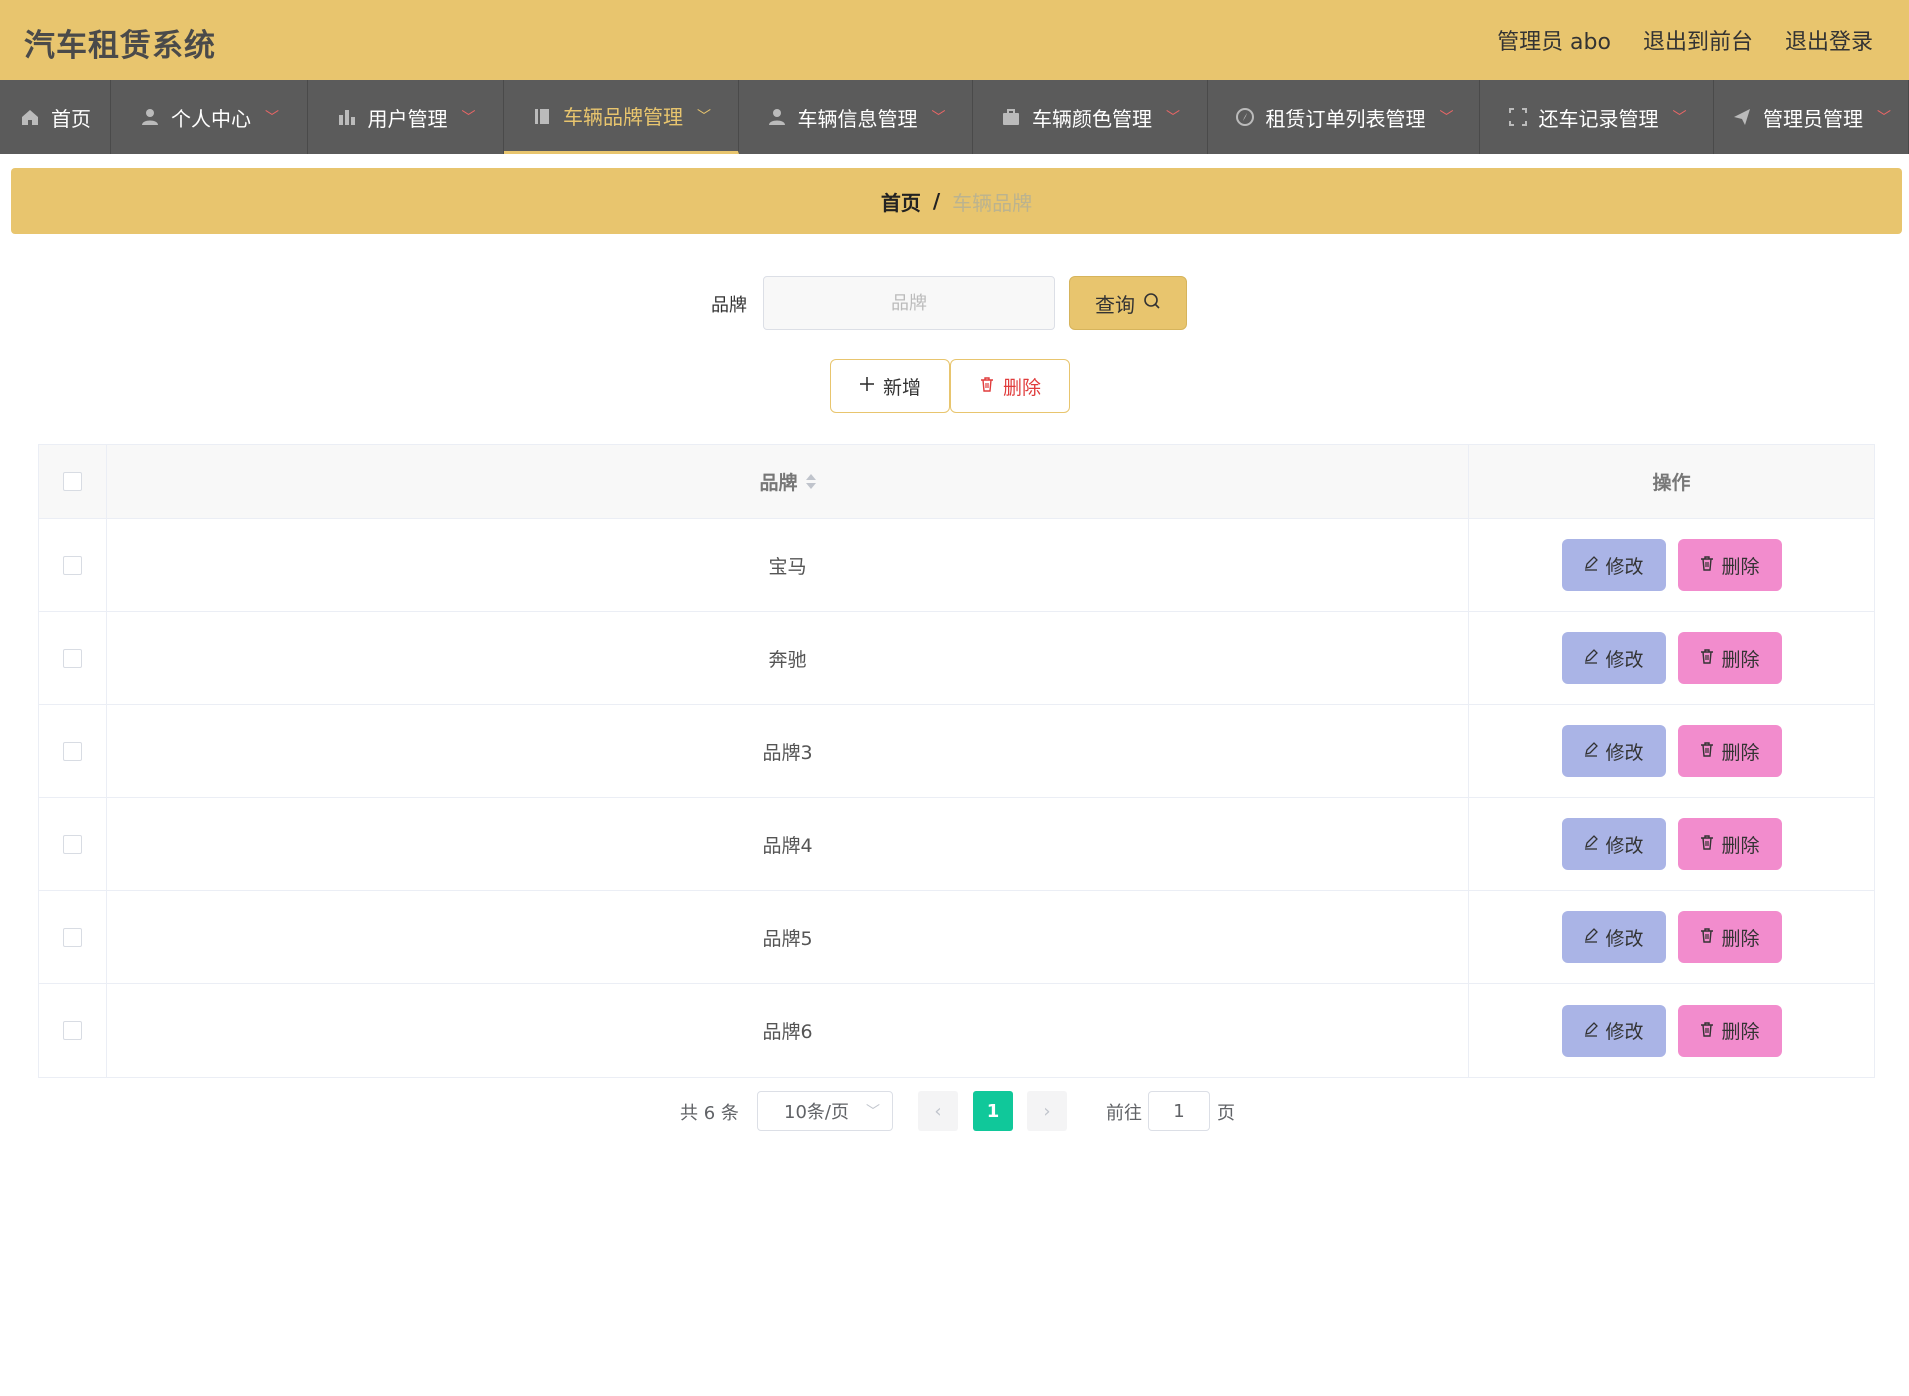 The image size is (1909, 1396). I want to click on chevron-right-icon: ›, so click(1047, 1111).